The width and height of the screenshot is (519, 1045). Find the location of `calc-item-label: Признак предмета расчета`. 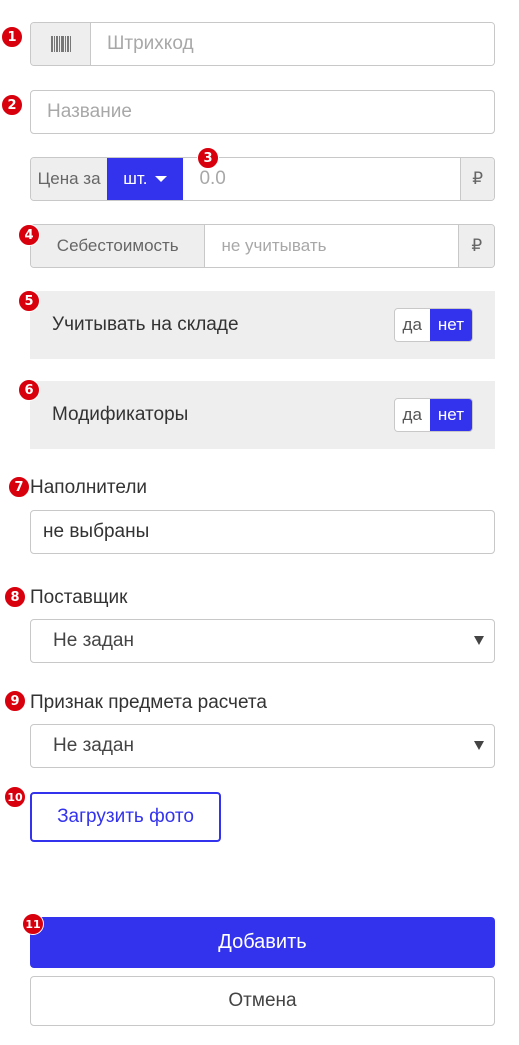

calc-item-label: Признак предмета расчета is located at coordinates (148, 702).